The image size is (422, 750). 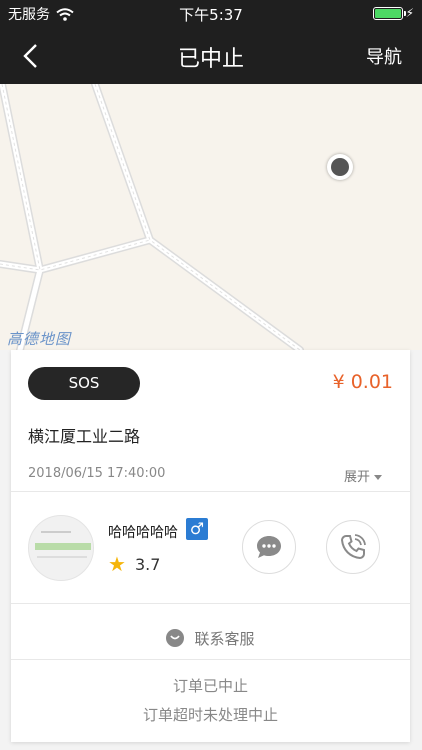 I want to click on location-pin-icon, so click(x=340, y=167).